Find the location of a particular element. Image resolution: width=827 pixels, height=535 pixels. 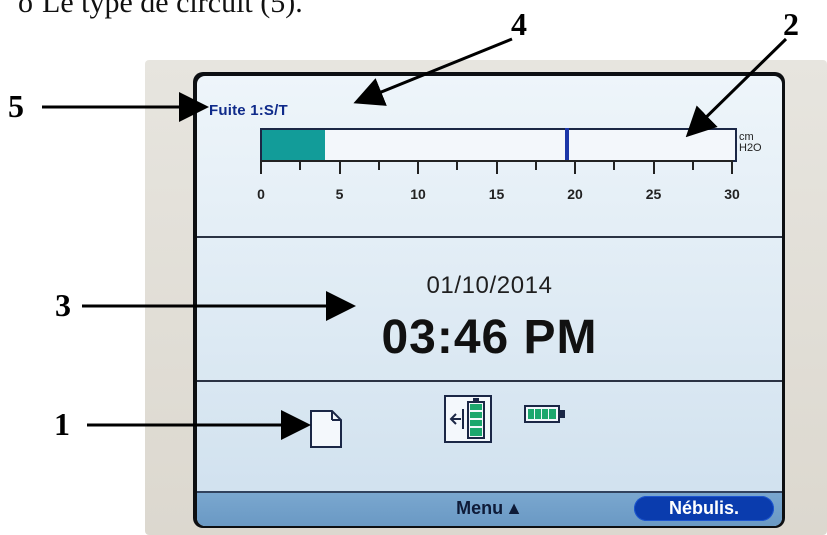

pressure-unit: cm H2O is located at coordinates (759, 143).